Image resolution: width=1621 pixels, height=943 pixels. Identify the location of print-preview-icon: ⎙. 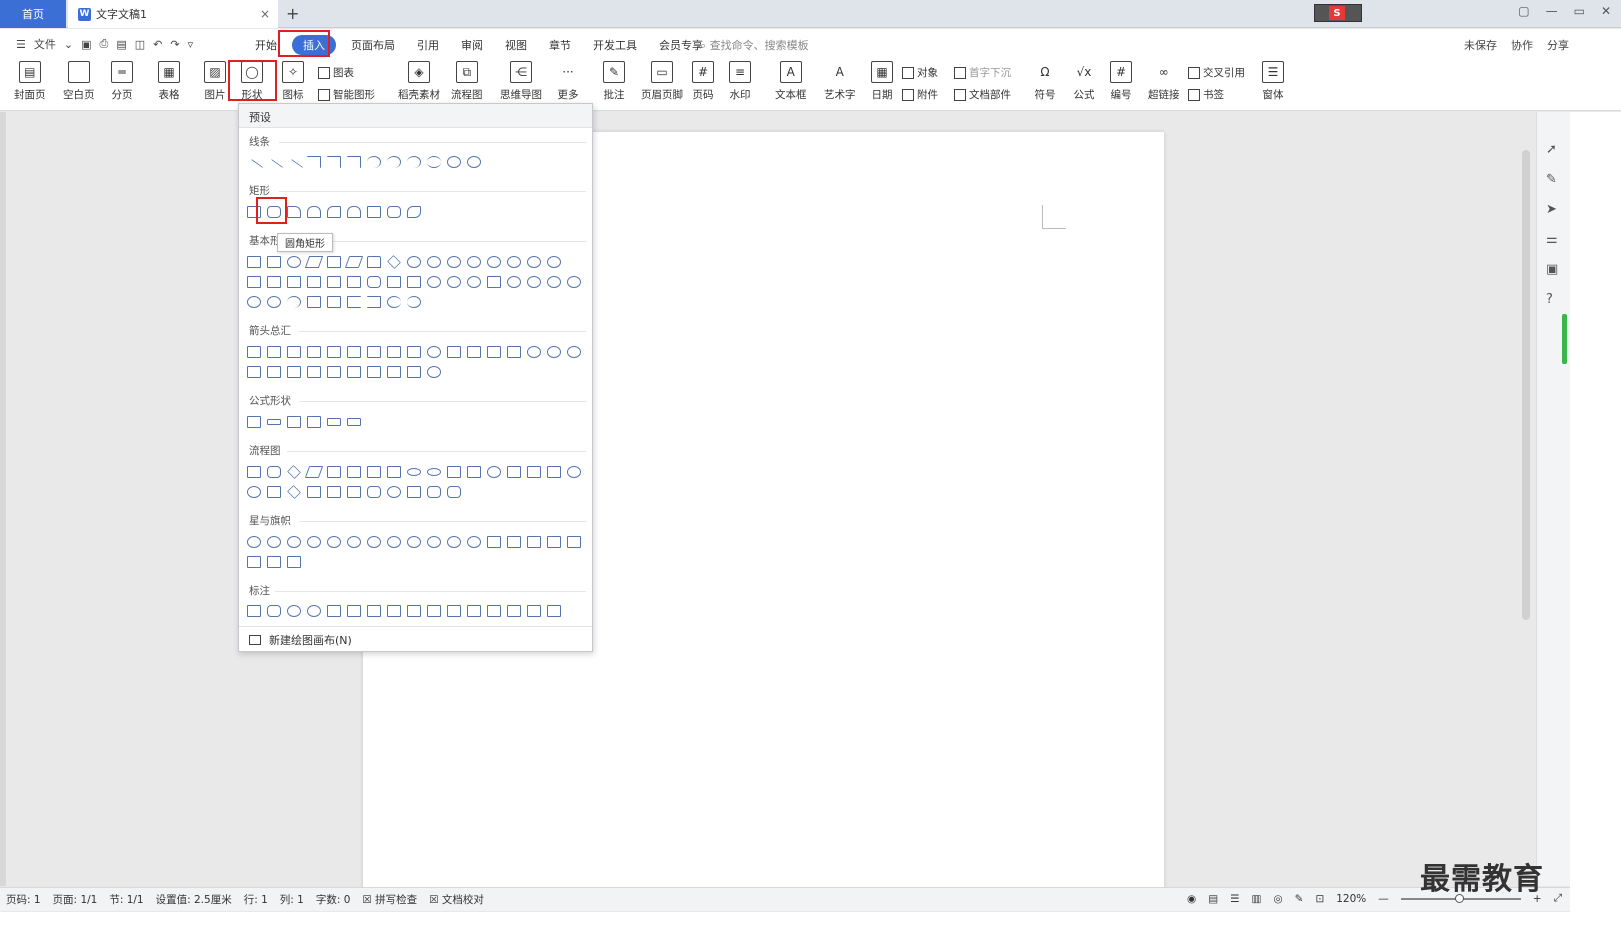
(104, 44).